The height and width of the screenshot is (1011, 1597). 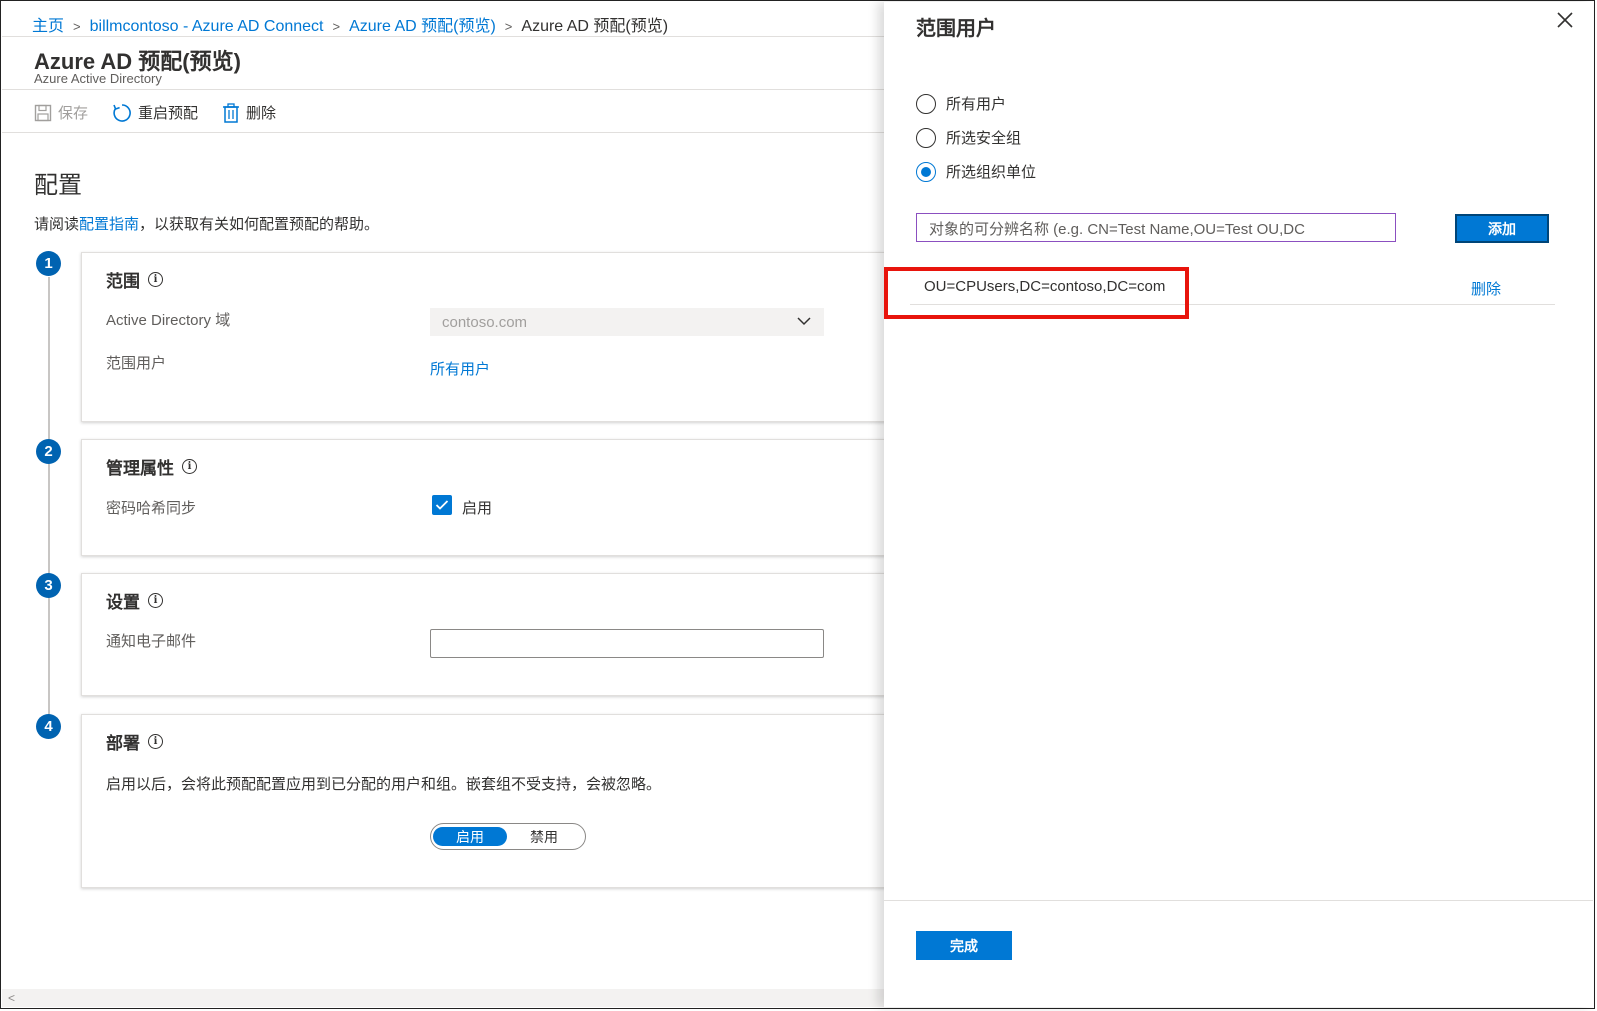 What do you see at coordinates (1036, 293) in the screenshot?
I see `highlight-box` at bounding box center [1036, 293].